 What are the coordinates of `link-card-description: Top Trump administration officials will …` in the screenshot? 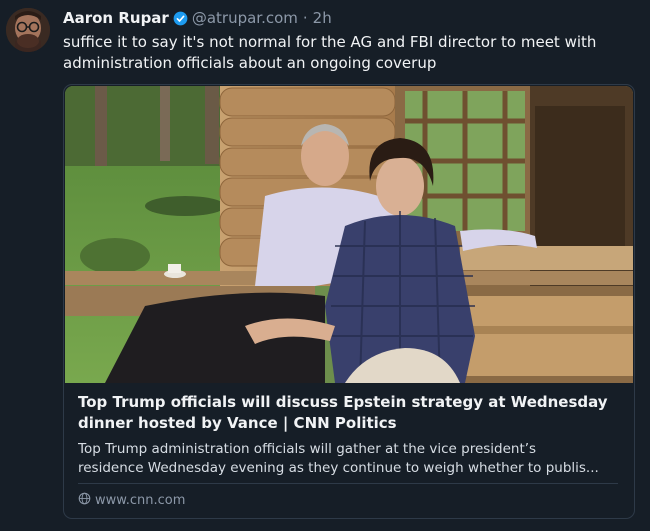 It's located at (350, 459).